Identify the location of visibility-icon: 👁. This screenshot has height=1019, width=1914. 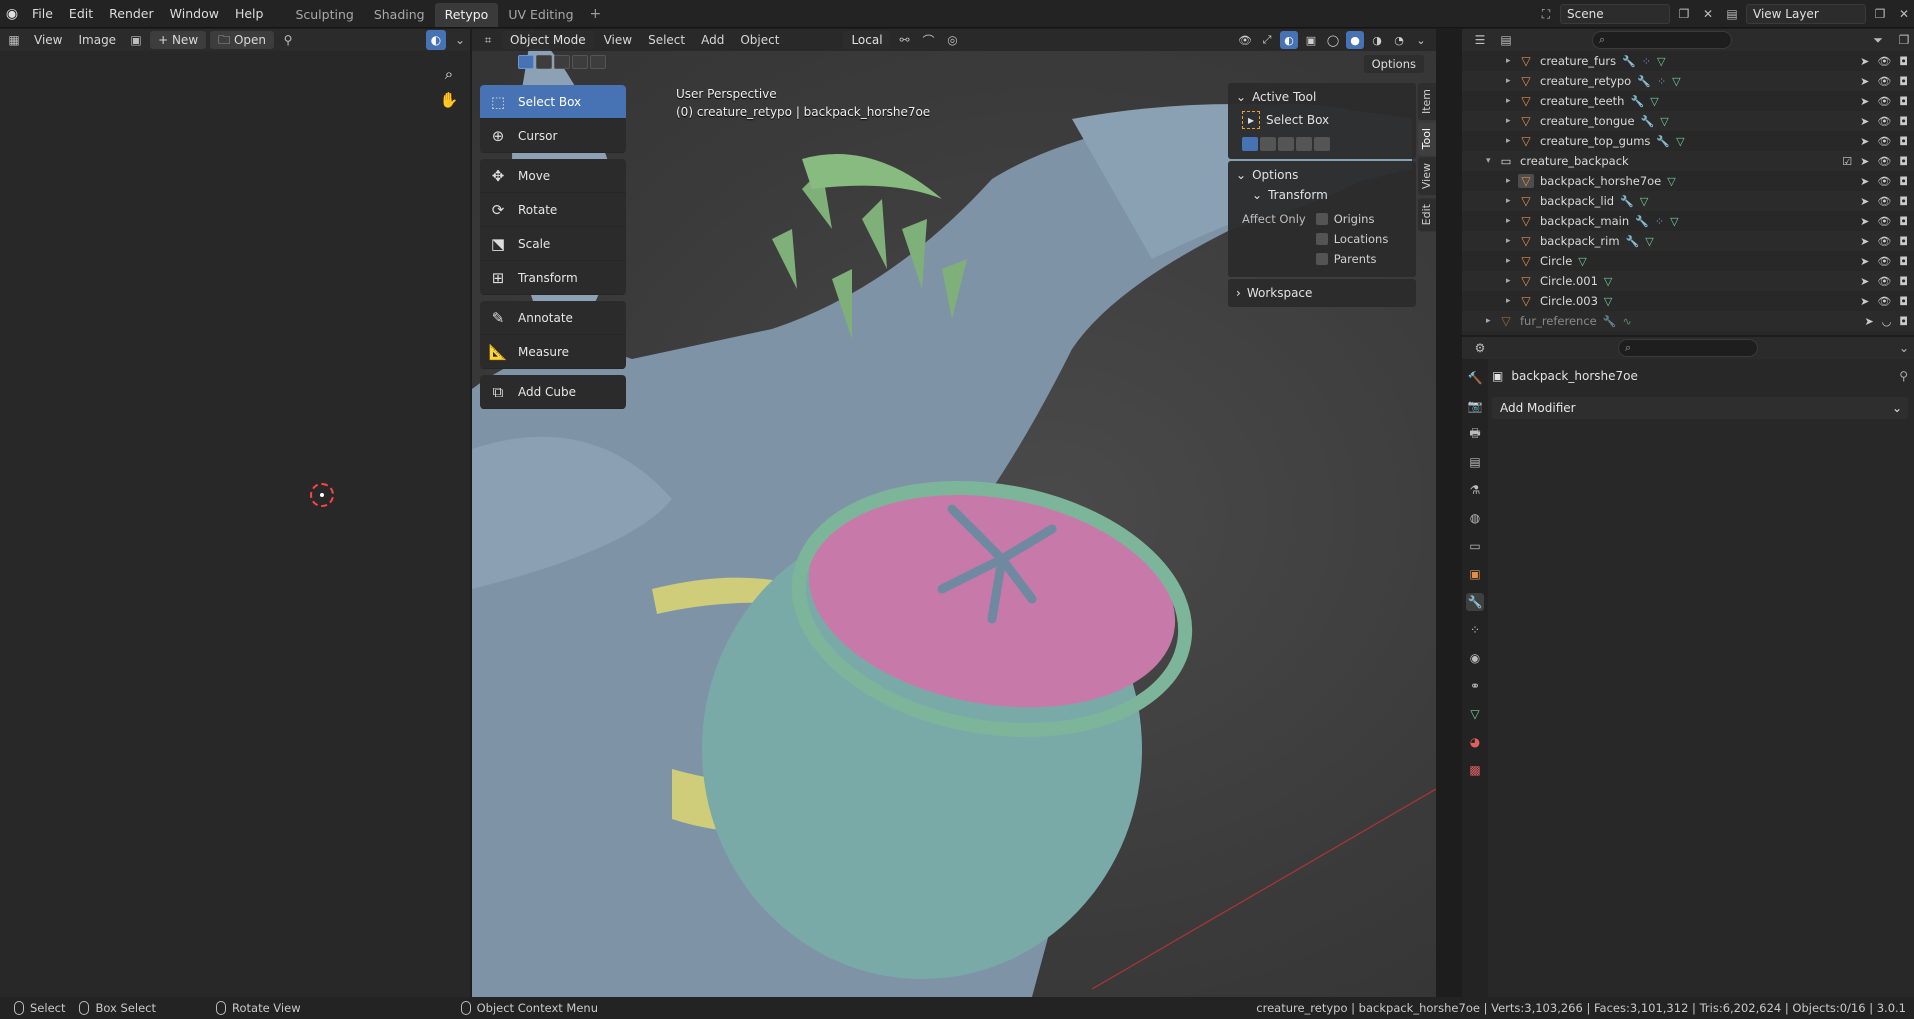
(1245, 40).